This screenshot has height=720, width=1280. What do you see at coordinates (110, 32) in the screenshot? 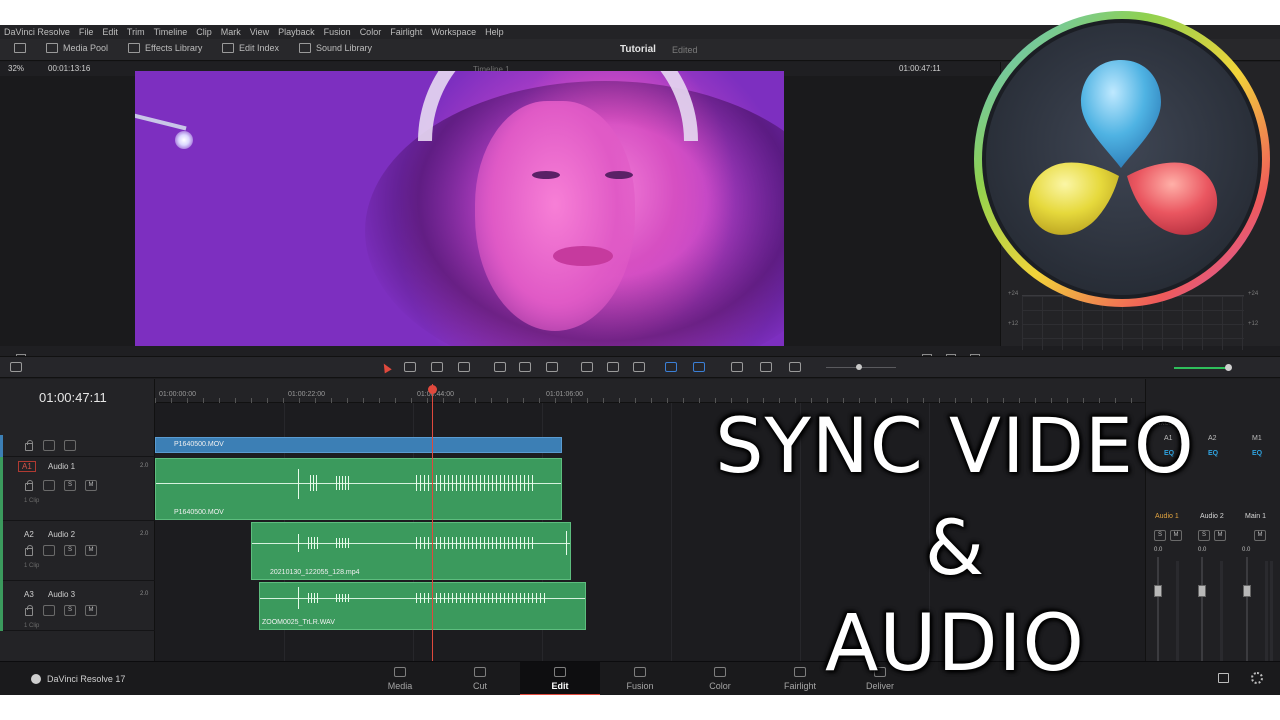
I see `menu-edit: Edit` at bounding box center [110, 32].